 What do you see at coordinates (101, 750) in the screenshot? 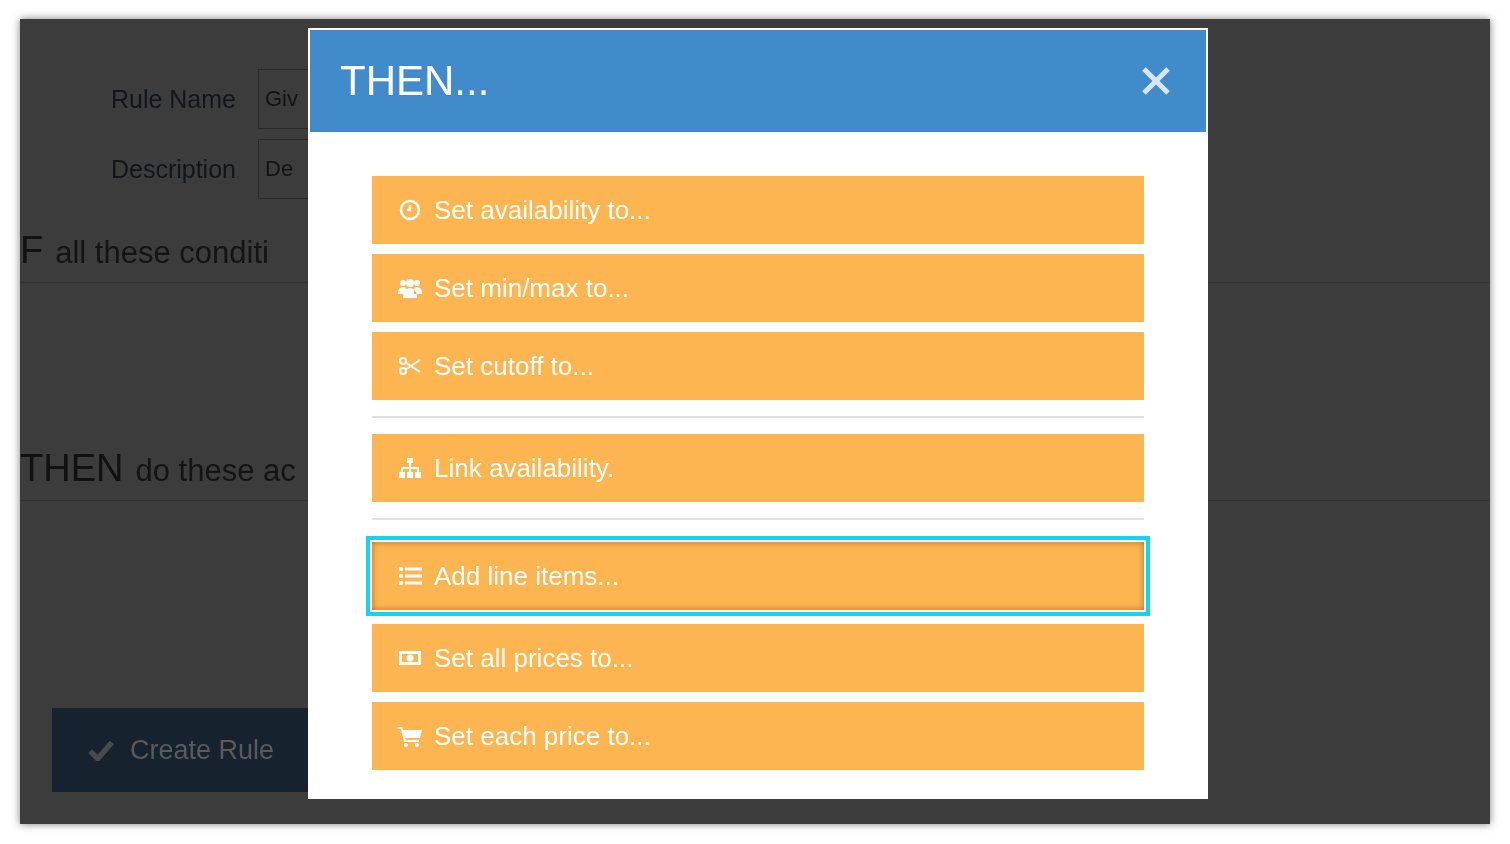
I see `checkmark-icon` at bounding box center [101, 750].